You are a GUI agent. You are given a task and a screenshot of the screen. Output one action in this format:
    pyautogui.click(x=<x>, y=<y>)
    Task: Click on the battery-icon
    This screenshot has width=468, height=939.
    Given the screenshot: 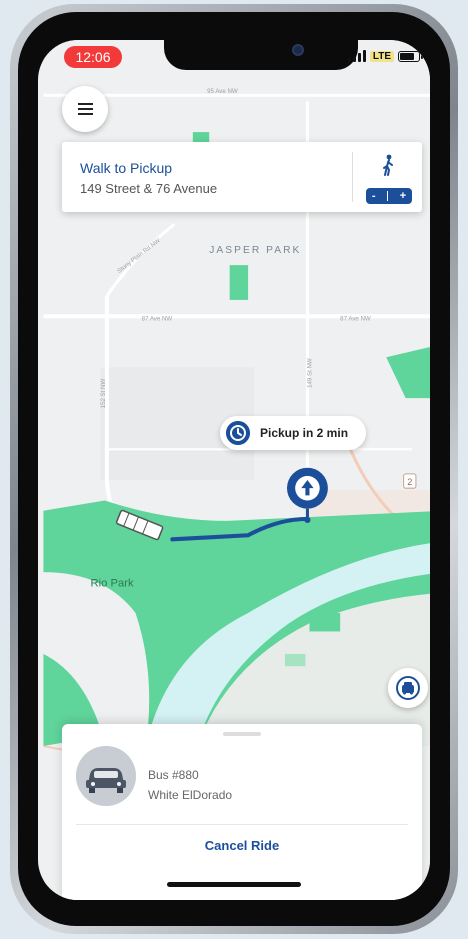 What is the action you would take?
    pyautogui.click(x=410, y=56)
    